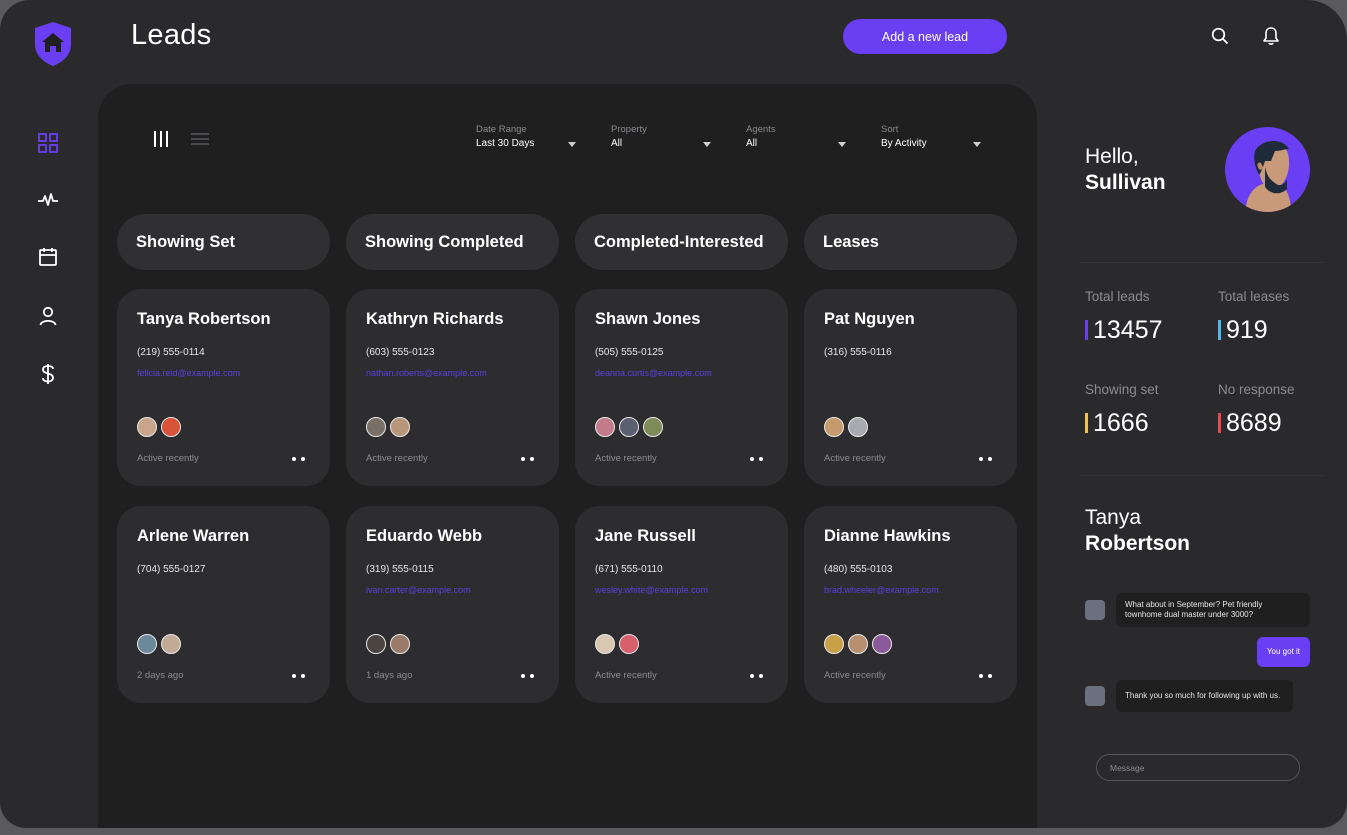 Image resolution: width=1347 pixels, height=835 pixels. I want to click on sidebar-item-dashboard, so click(48, 143).